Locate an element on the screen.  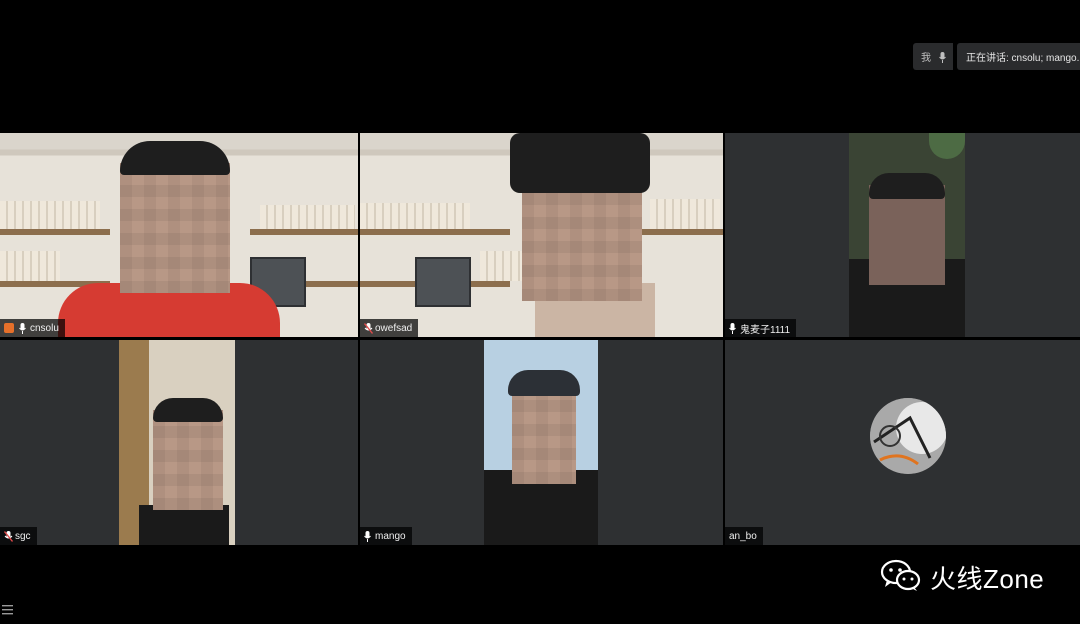
wechat-icon is located at coordinates (901, 577).